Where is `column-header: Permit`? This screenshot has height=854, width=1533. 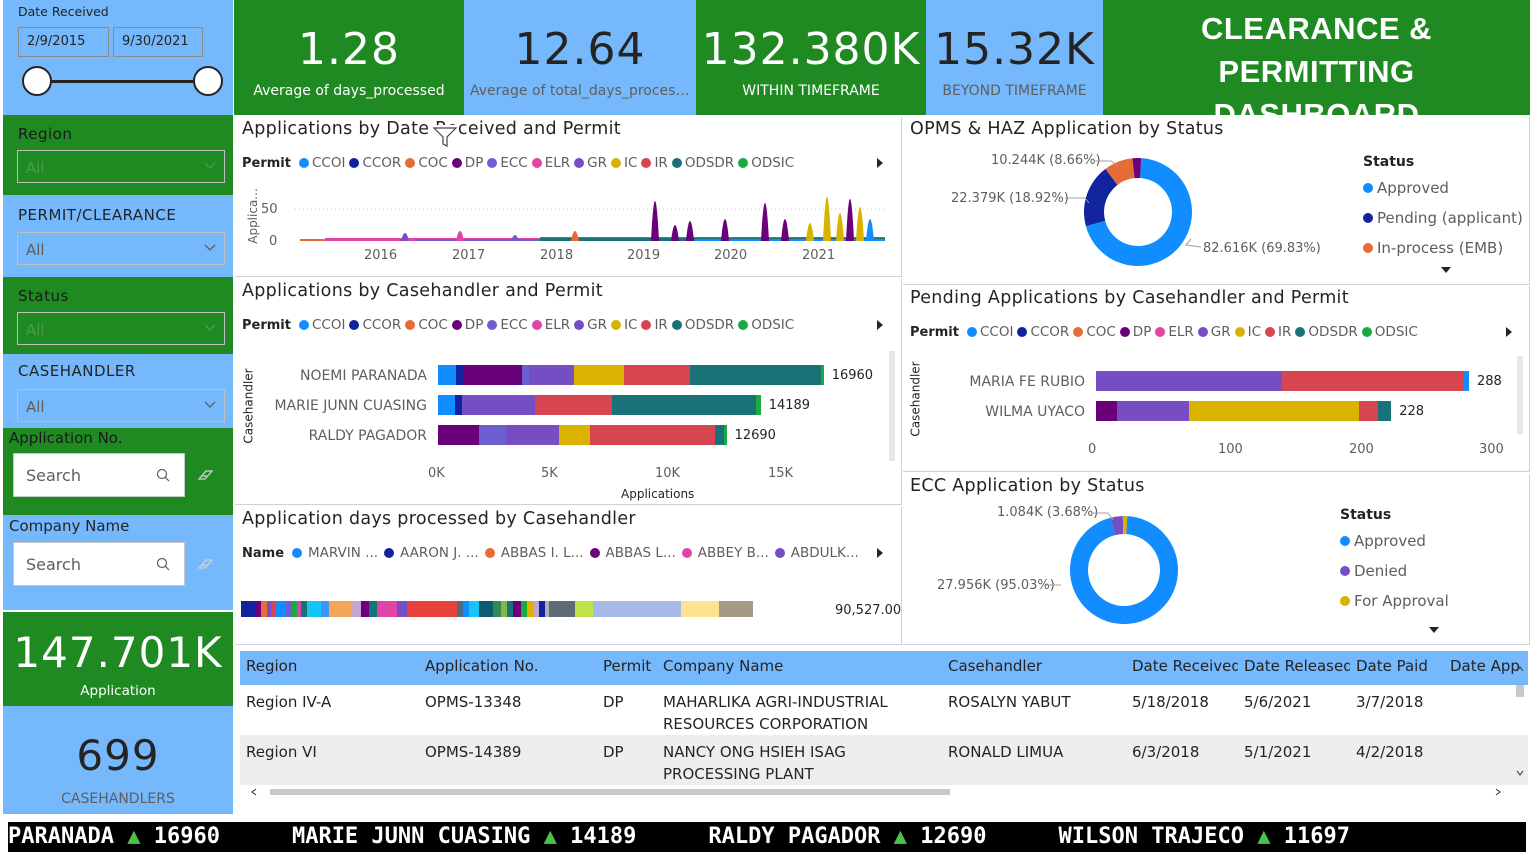
column-header: Permit is located at coordinates (627, 668).